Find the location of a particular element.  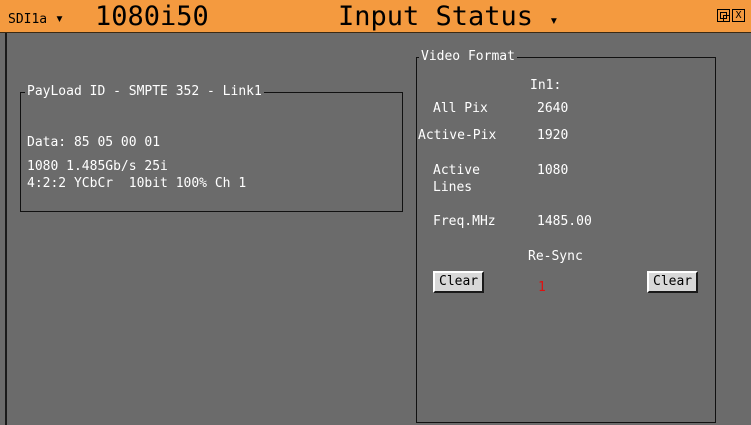

all-pix-label: All Pix is located at coordinates (460, 108).